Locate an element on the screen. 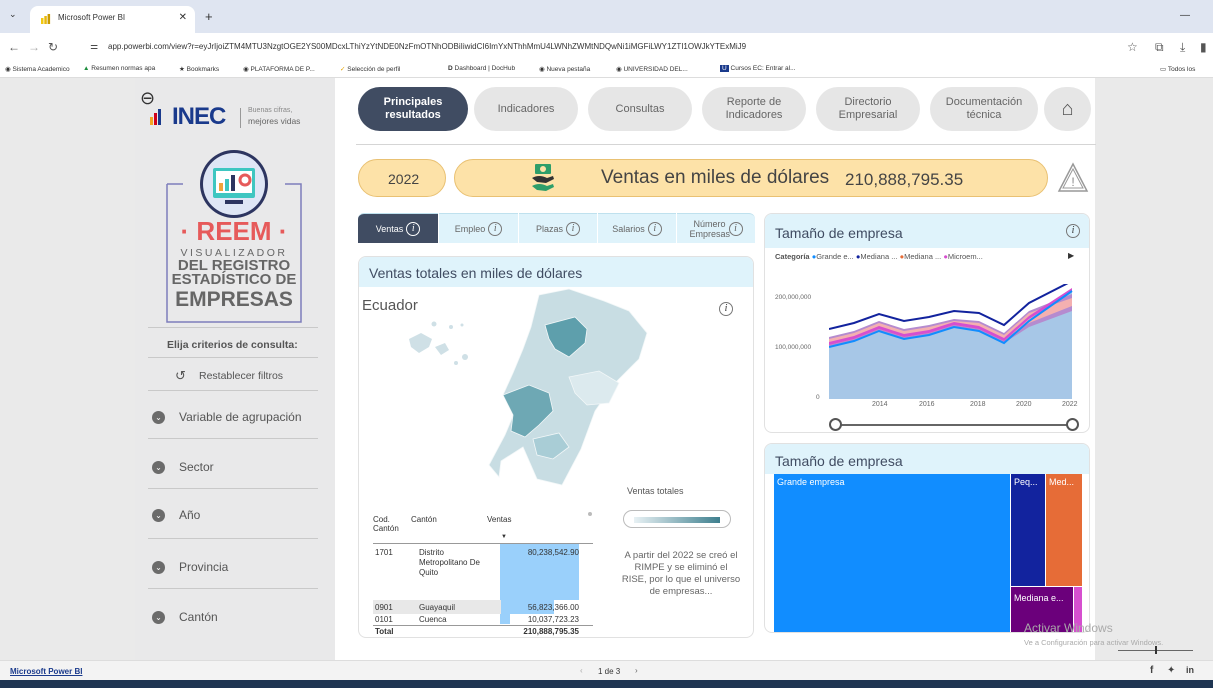 The width and height of the screenshot is (1213, 688). extensions-icon: ⧉ is located at coordinates (1159, 47).